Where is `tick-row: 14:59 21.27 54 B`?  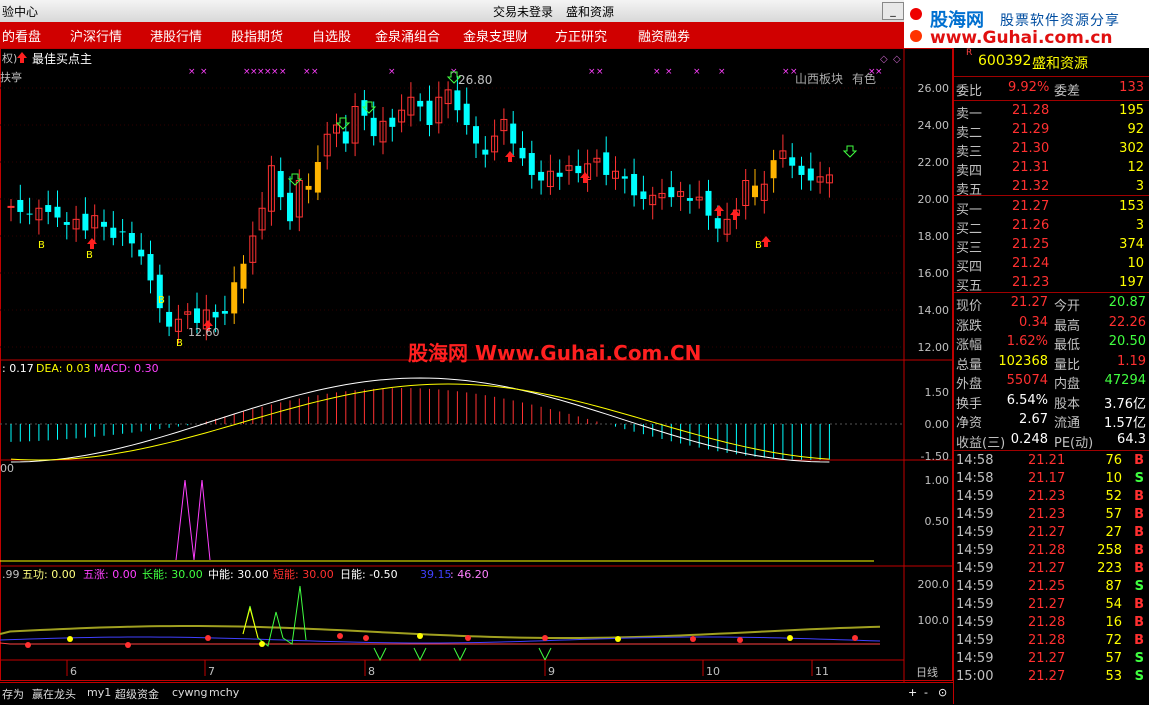
tick-row: 14:59 21.27 54 B is located at coordinates (1051, 605).